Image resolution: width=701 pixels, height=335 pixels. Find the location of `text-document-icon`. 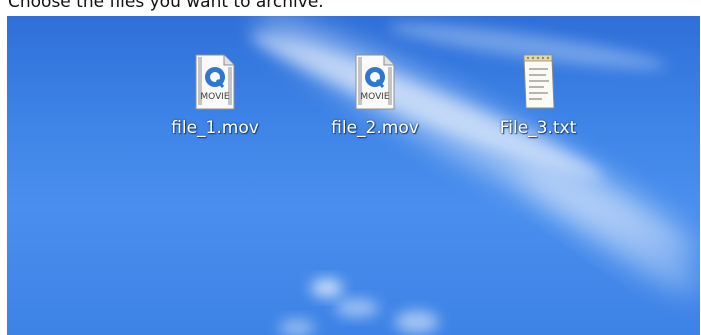

text-document-icon is located at coordinates (539, 81).